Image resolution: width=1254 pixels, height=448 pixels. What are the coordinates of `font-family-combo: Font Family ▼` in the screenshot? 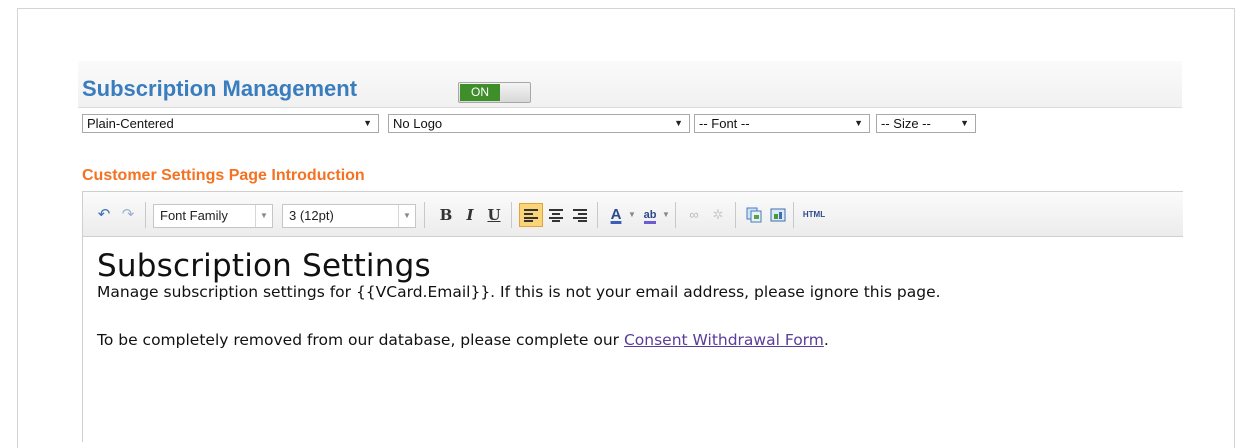 It's located at (213, 216).